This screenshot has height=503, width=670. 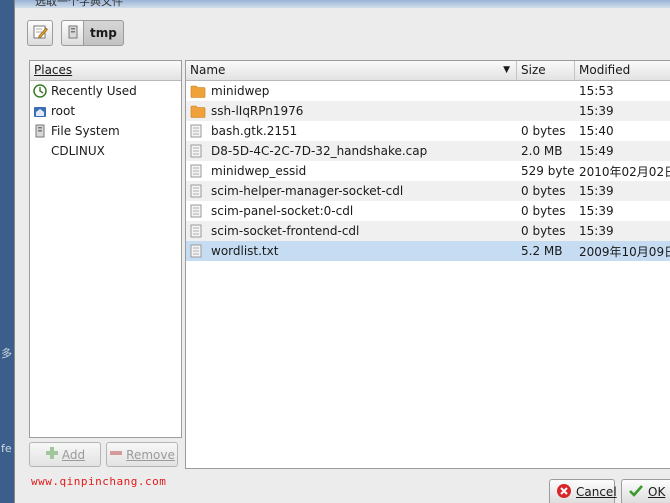 What do you see at coordinates (636, 492) in the screenshot?
I see `checkmark-icon` at bounding box center [636, 492].